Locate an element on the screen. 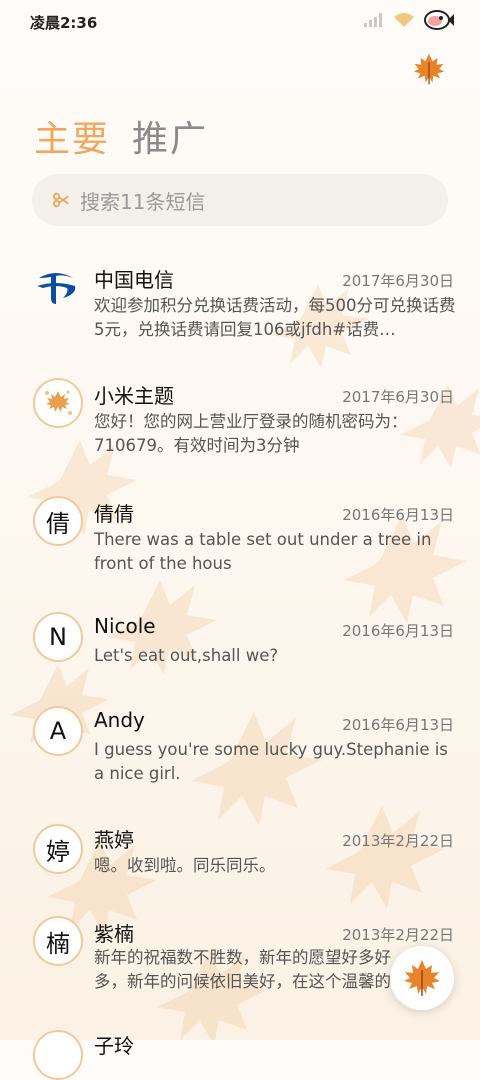 This screenshot has height=1080, width=480. leaf-pattern-avatar-icon is located at coordinates (58, 402).